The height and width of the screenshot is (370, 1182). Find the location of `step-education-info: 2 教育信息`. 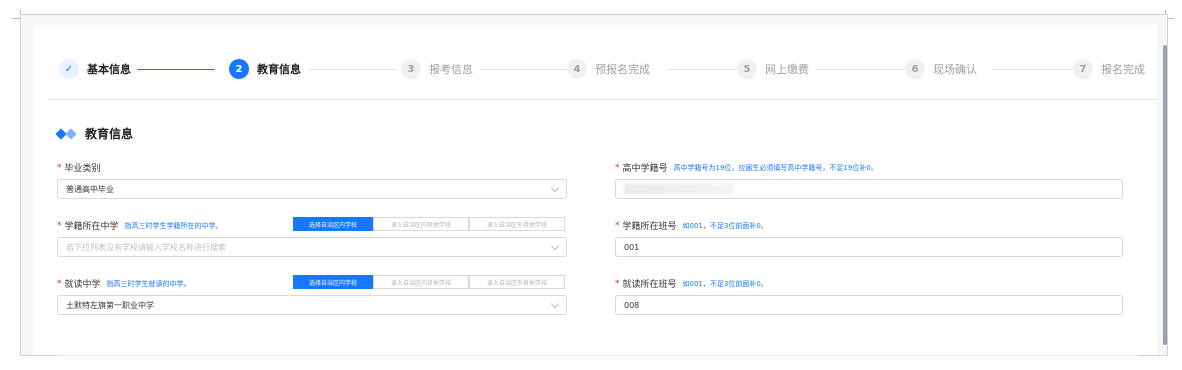

step-education-info: 2 教育信息 is located at coordinates (265, 69).